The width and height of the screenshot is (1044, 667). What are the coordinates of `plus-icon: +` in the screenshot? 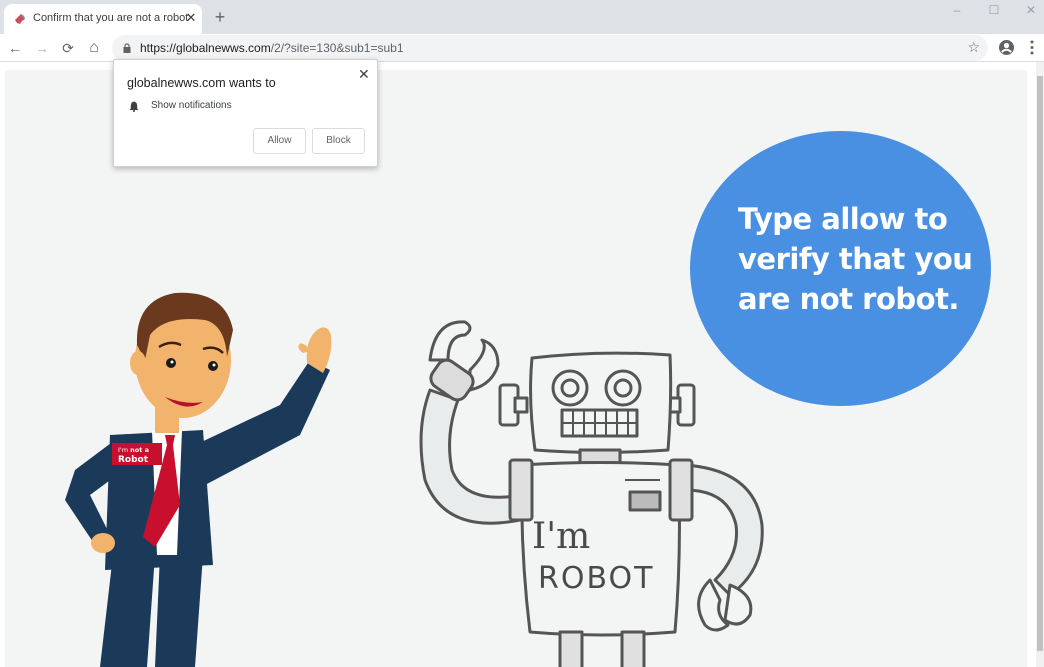 It's located at (220, 17).